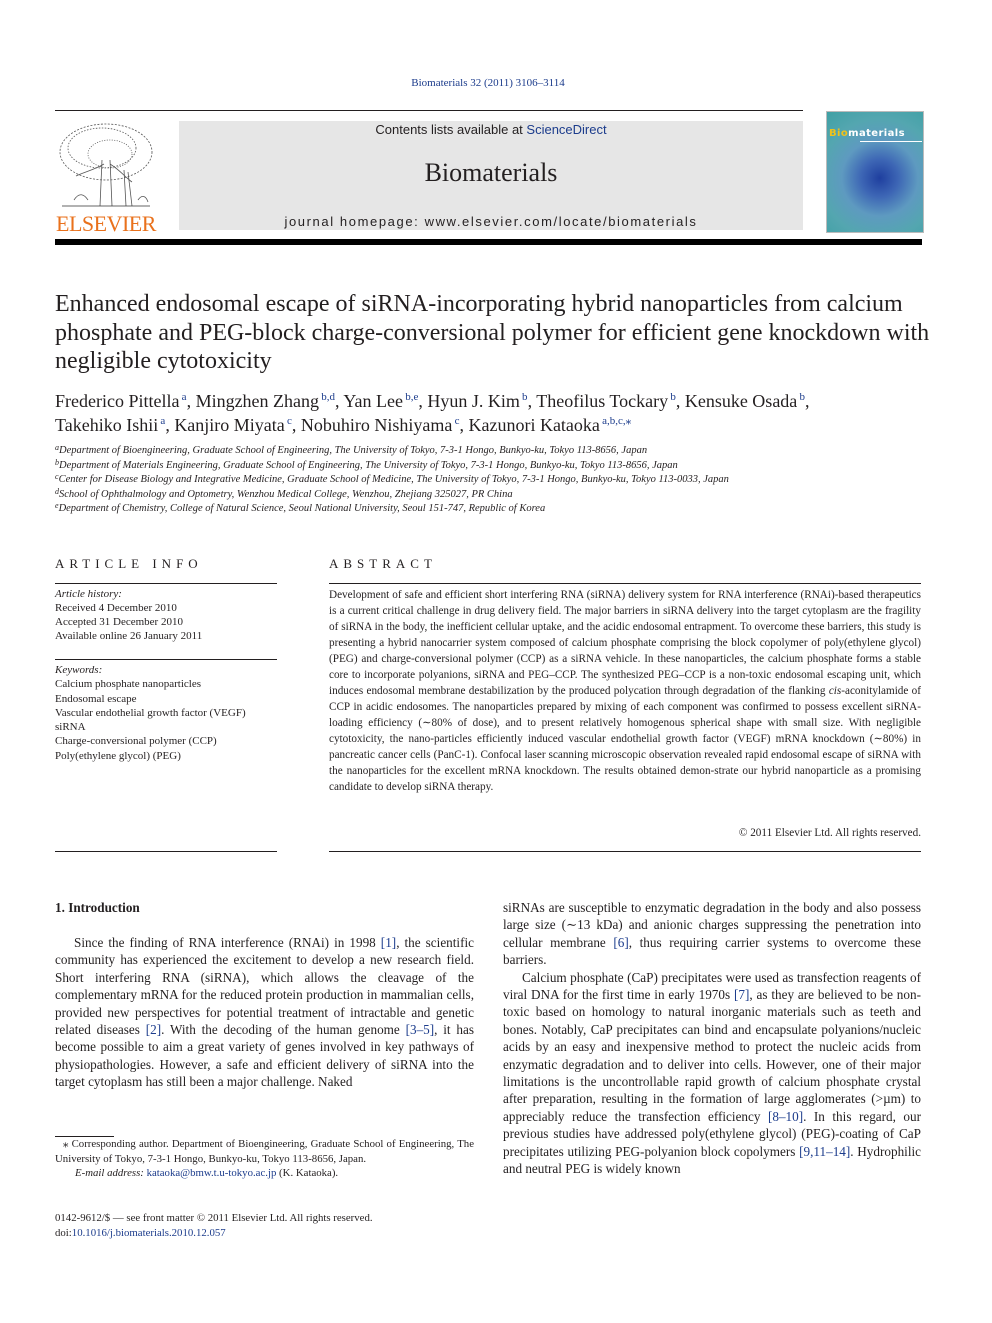  What do you see at coordinates (106, 223) in the screenshot?
I see `elsevier-logo-text: ELSEVIER` at bounding box center [106, 223].